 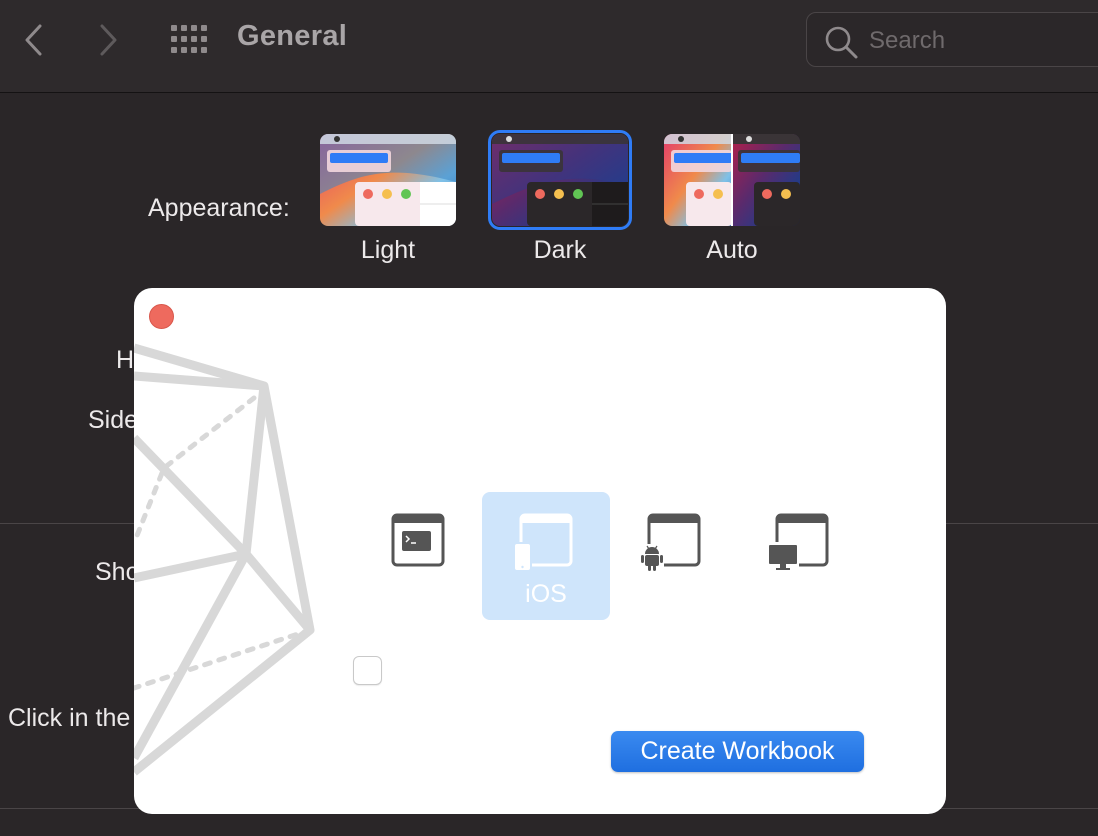 I want to click on window-title: General, so click(x=292, y=36).